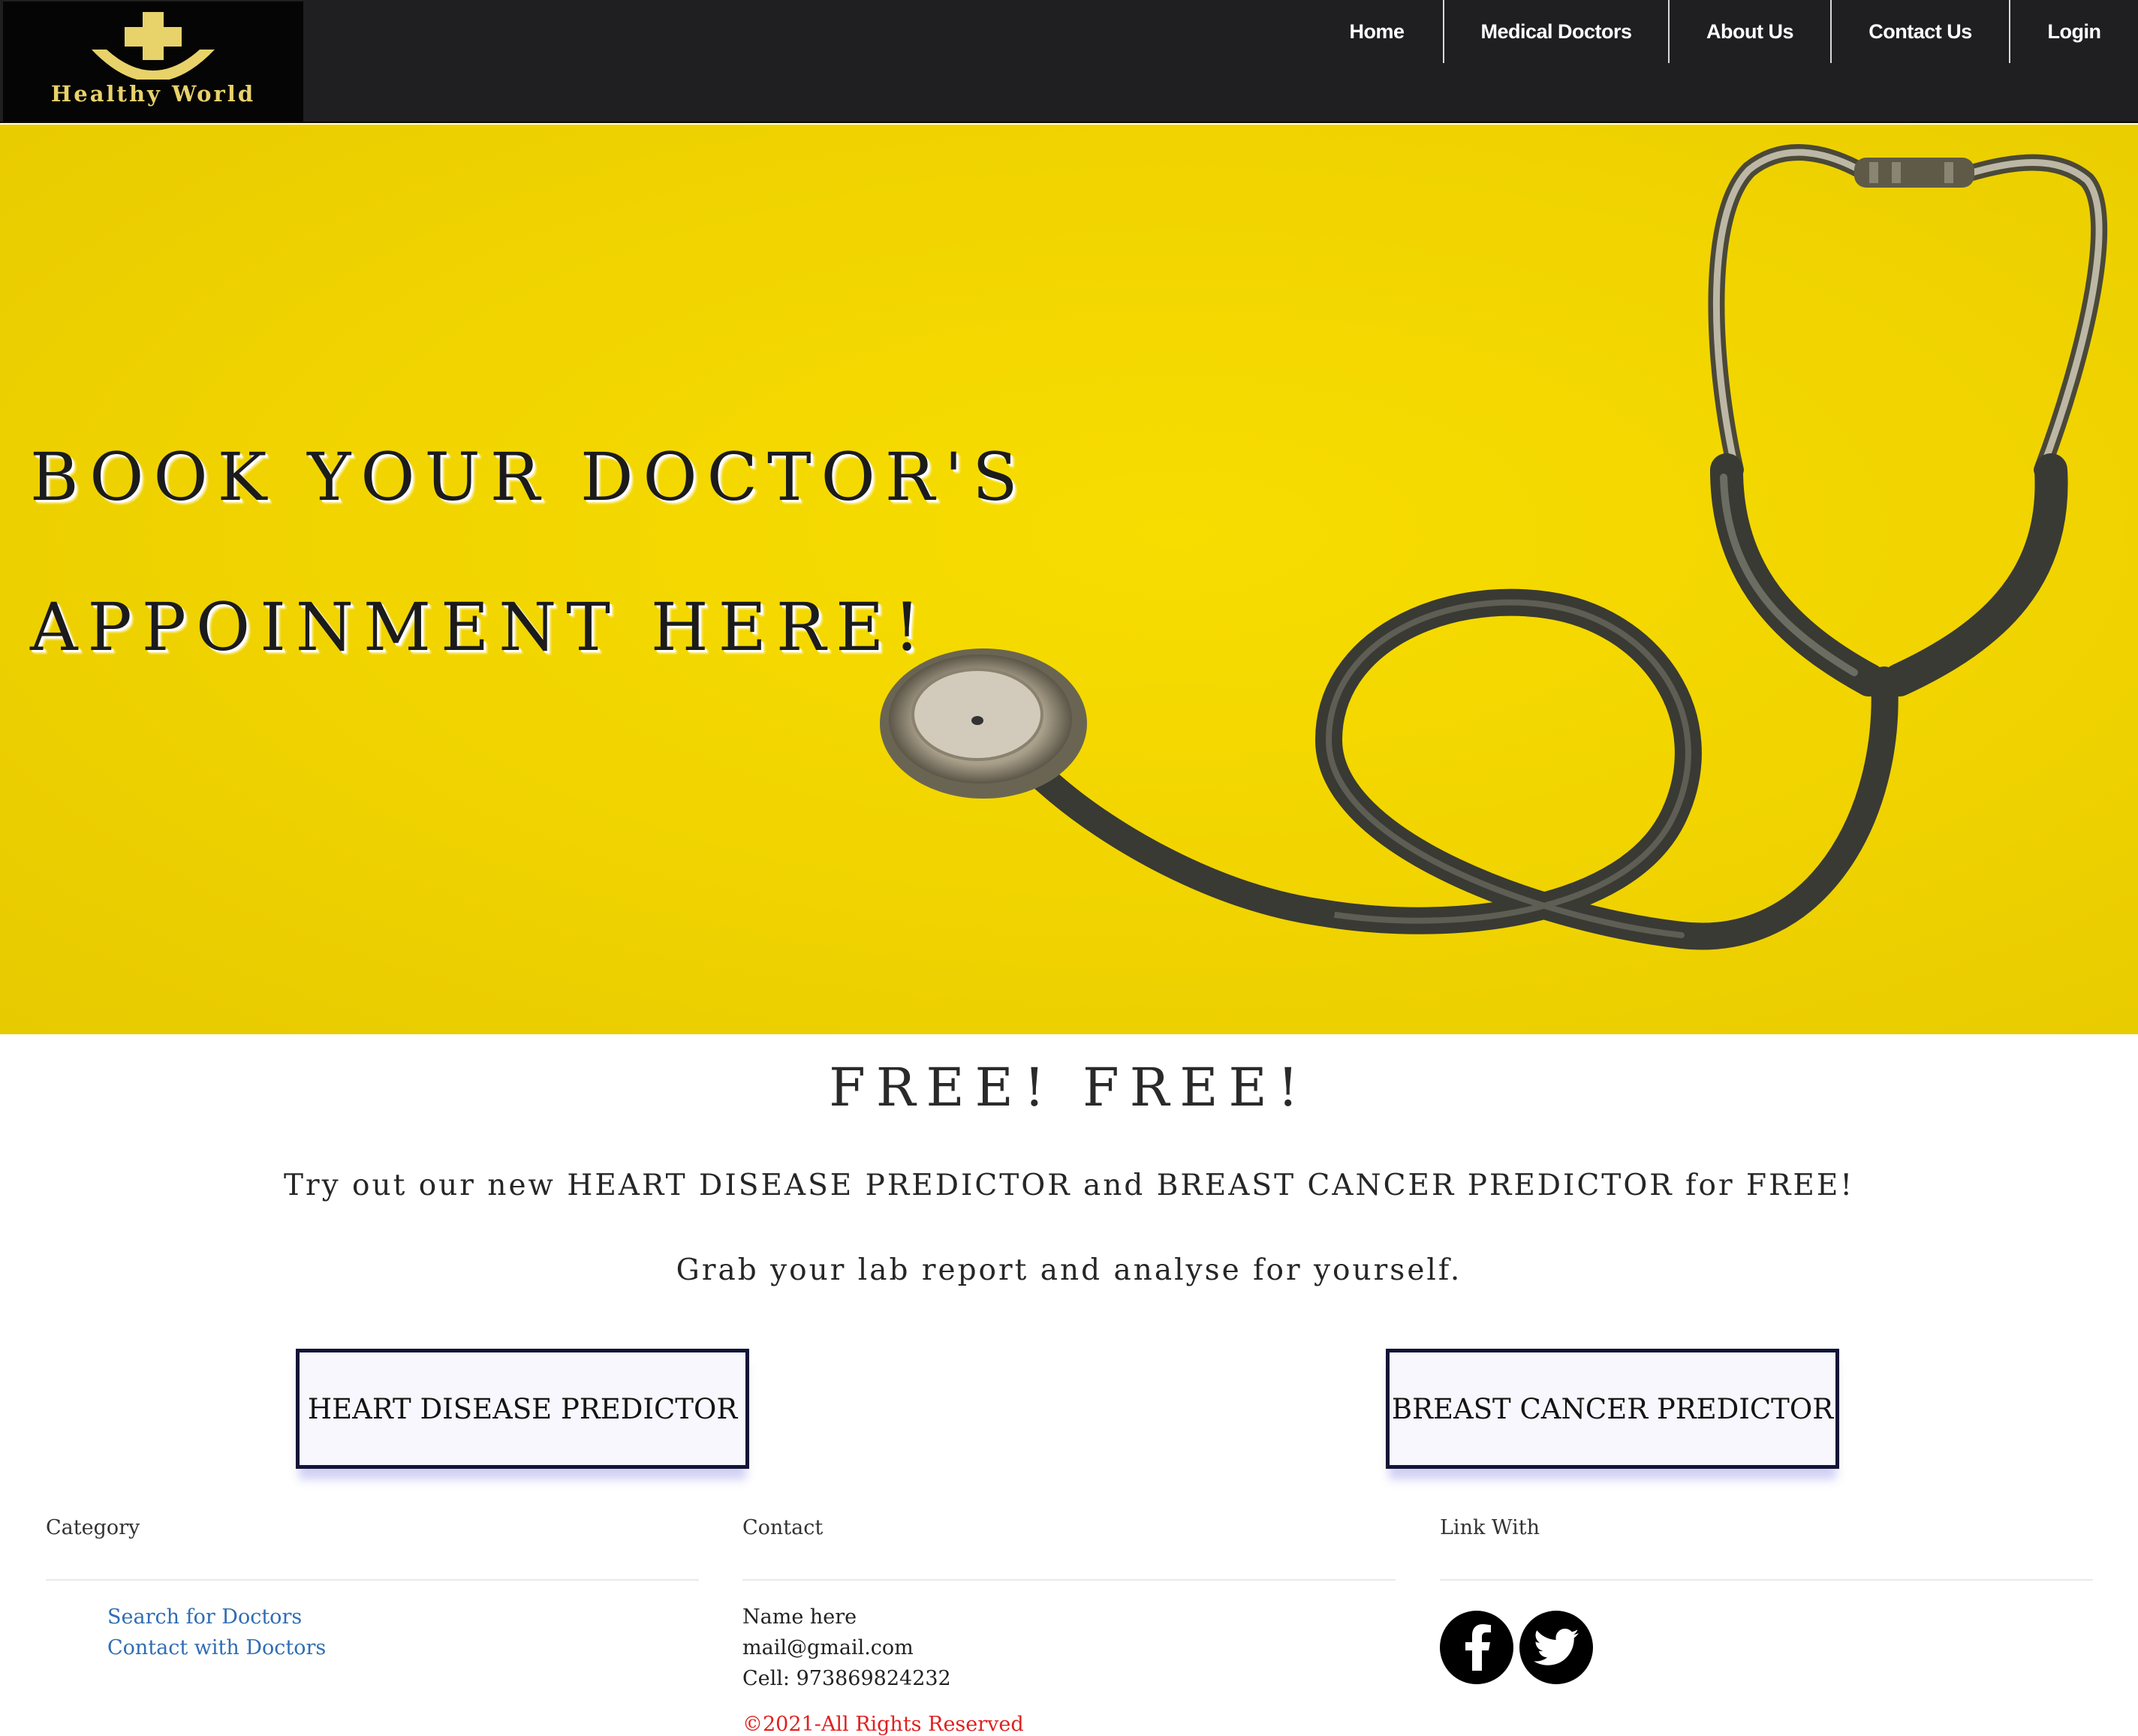  I want to click on contact-cell: Cell: 973869824232, so click(846, 1678).